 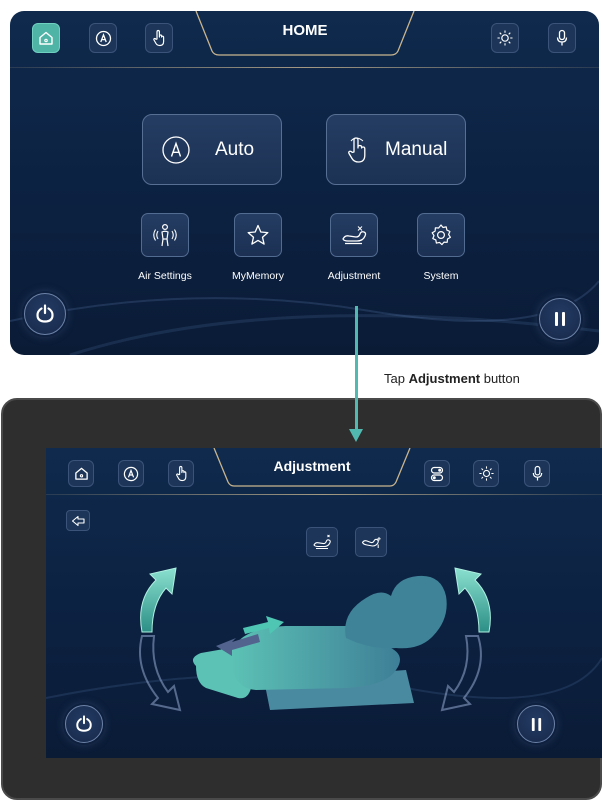 What do you see at coordinates (165, 276) in the screenshot?
I see `air-settings-label: Air Settings` at bounding box center [165, 276].